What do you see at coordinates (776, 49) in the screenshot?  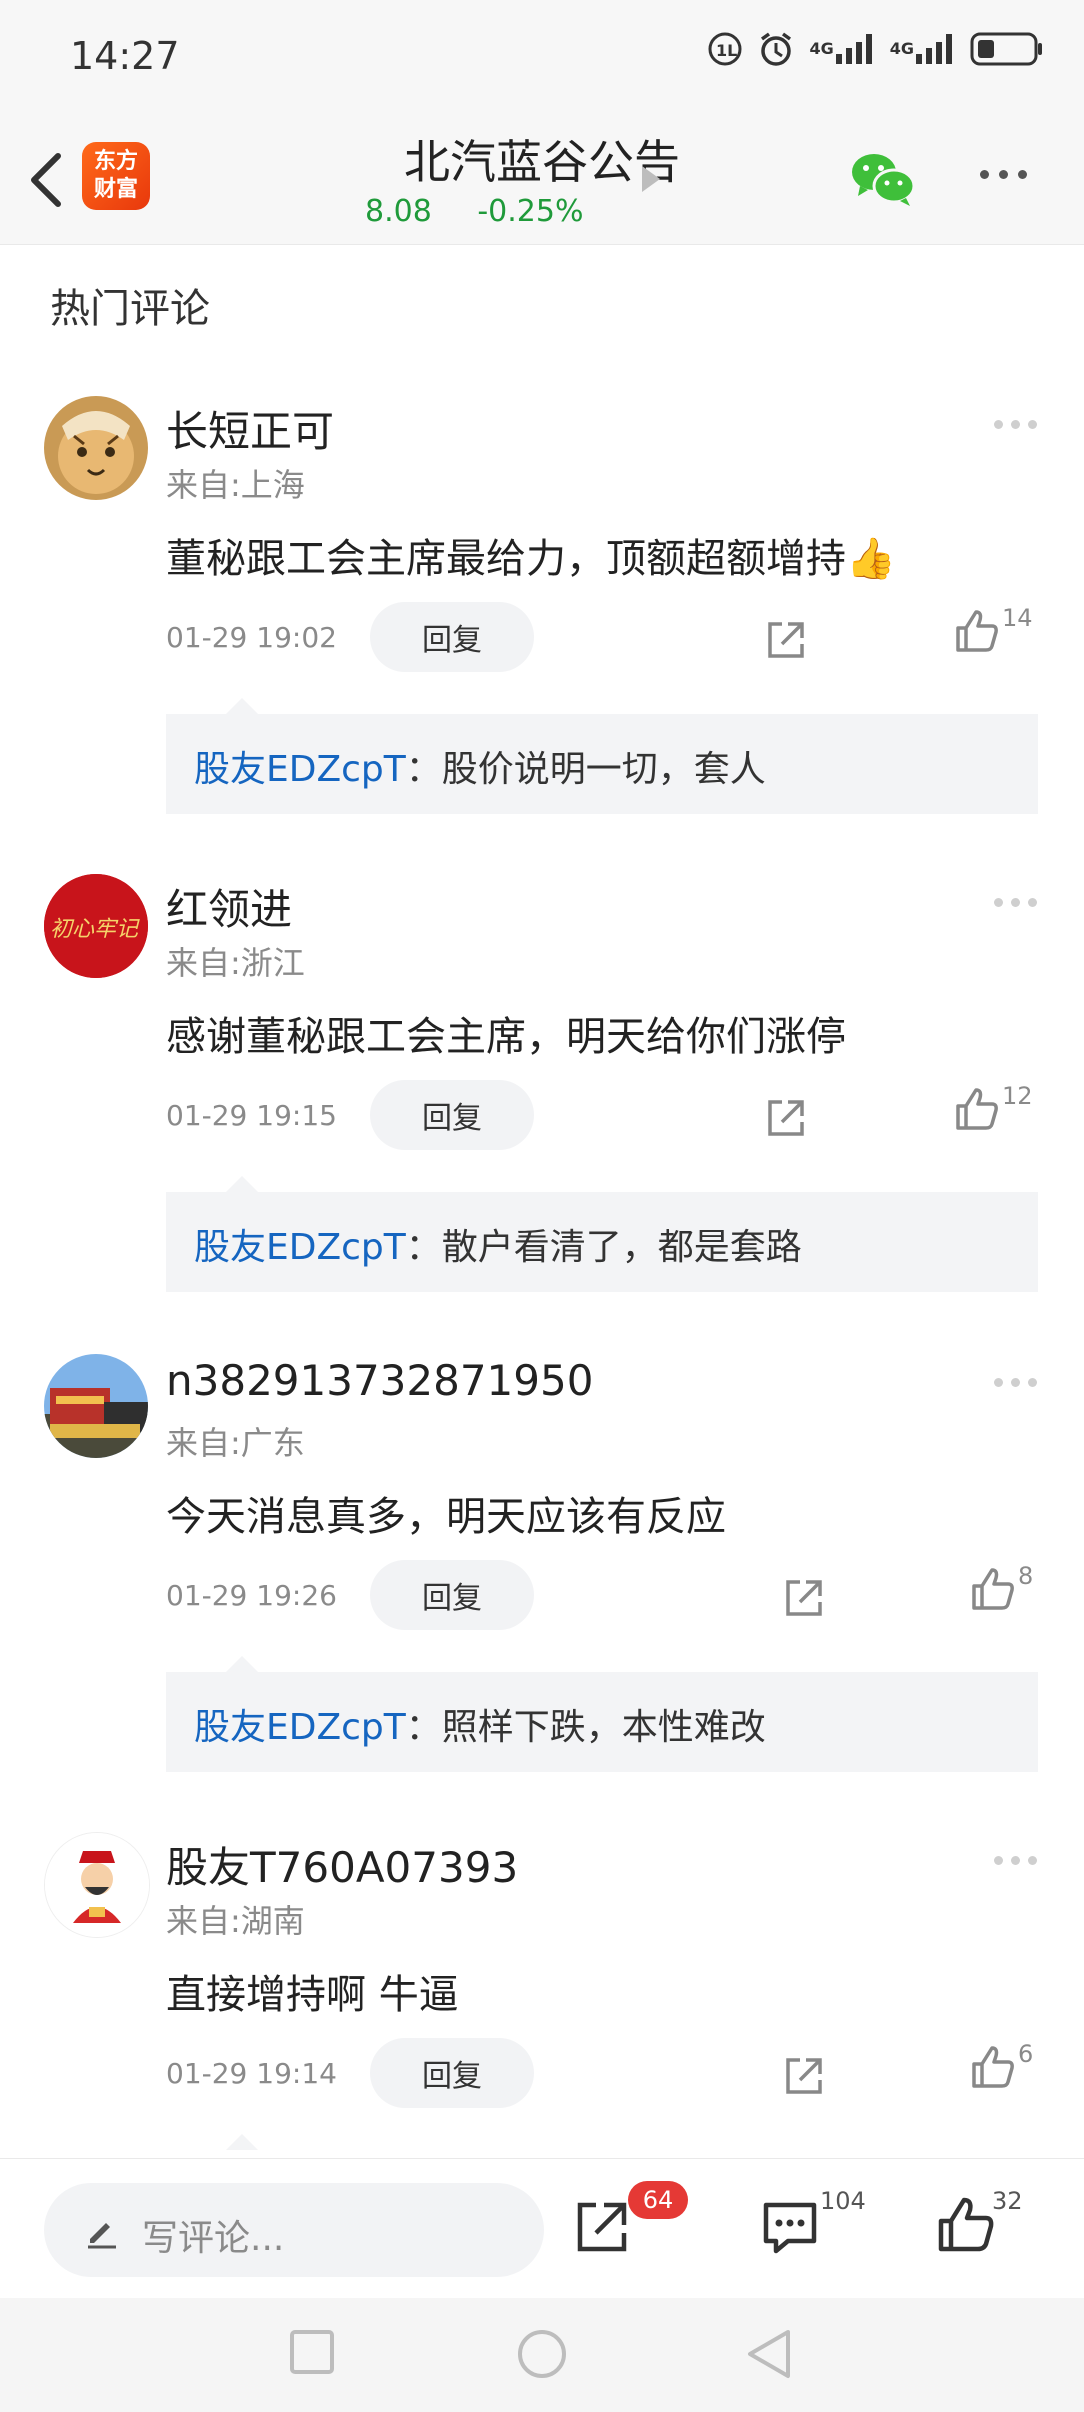 I see `alarm-icon` at bounding box center [776, 49].